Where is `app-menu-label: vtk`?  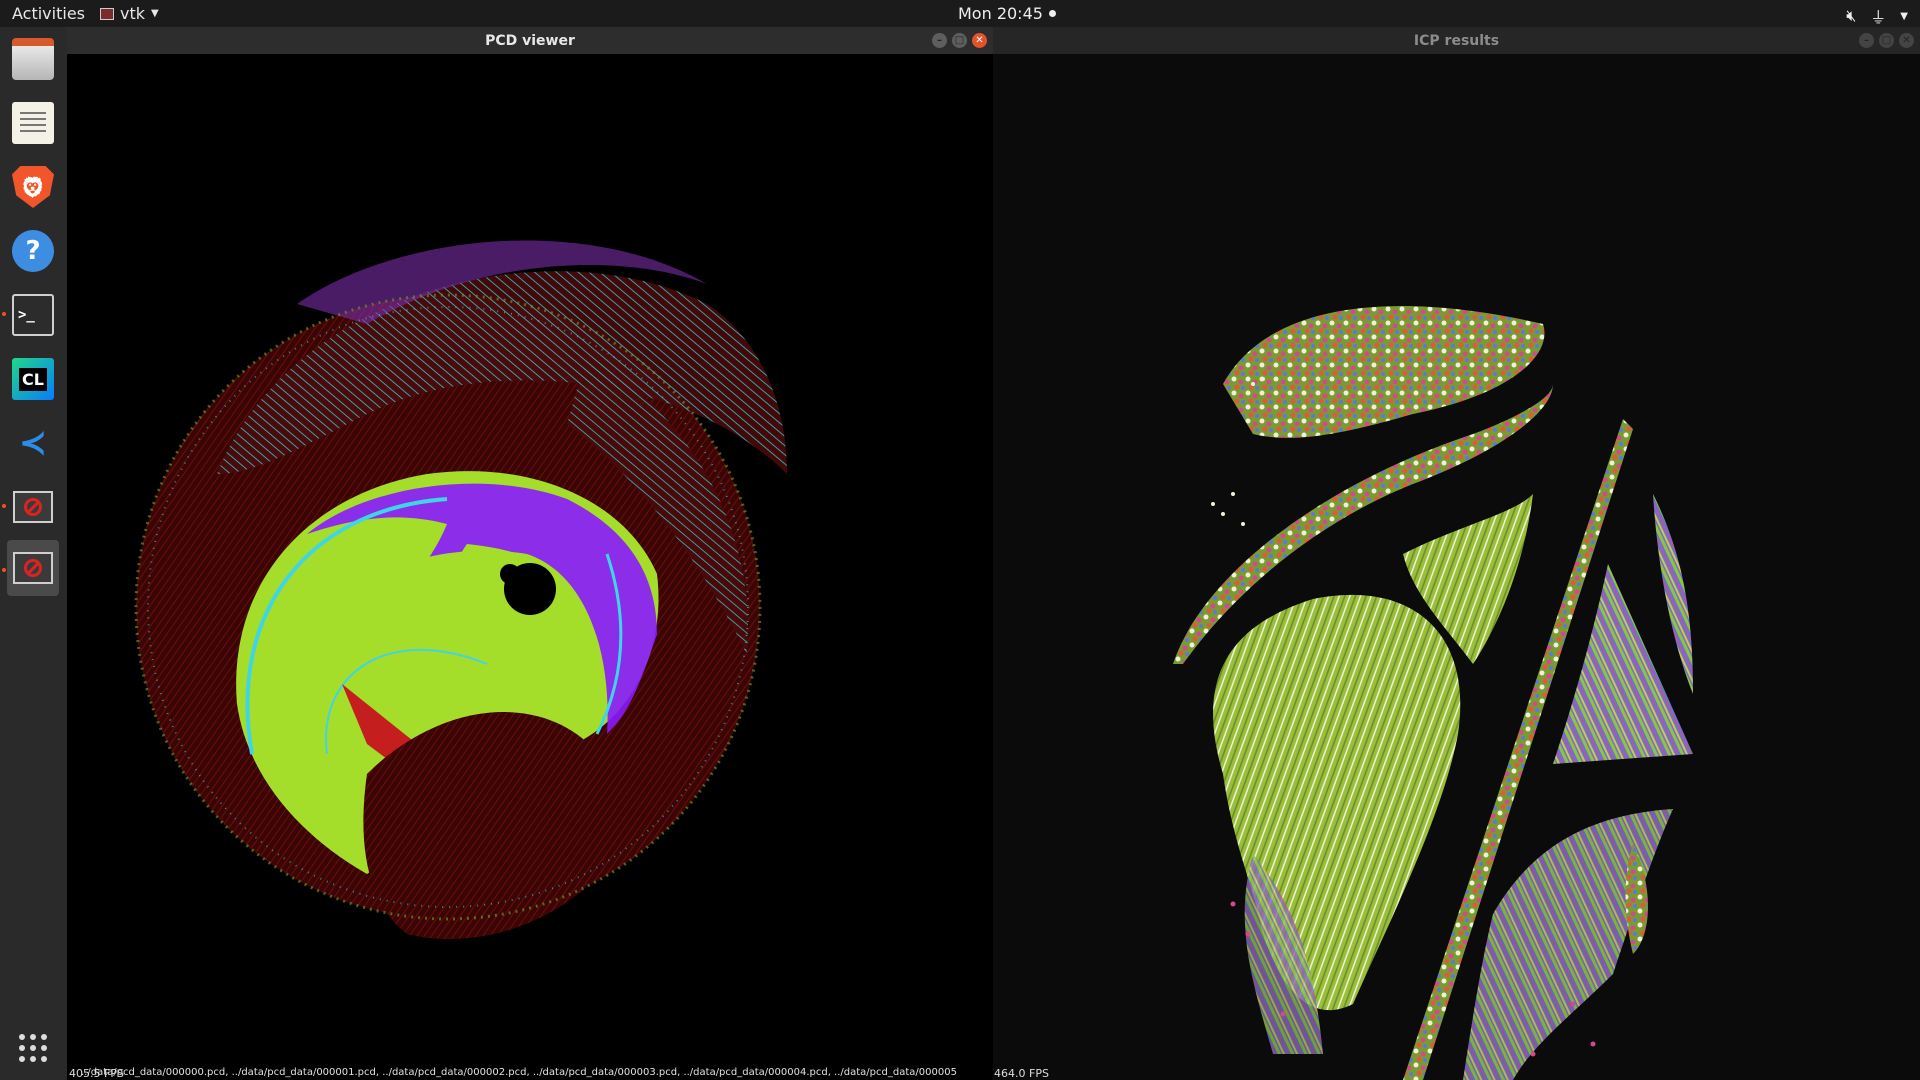 app-menu-label: vtk is located at coordinates (133, 13).